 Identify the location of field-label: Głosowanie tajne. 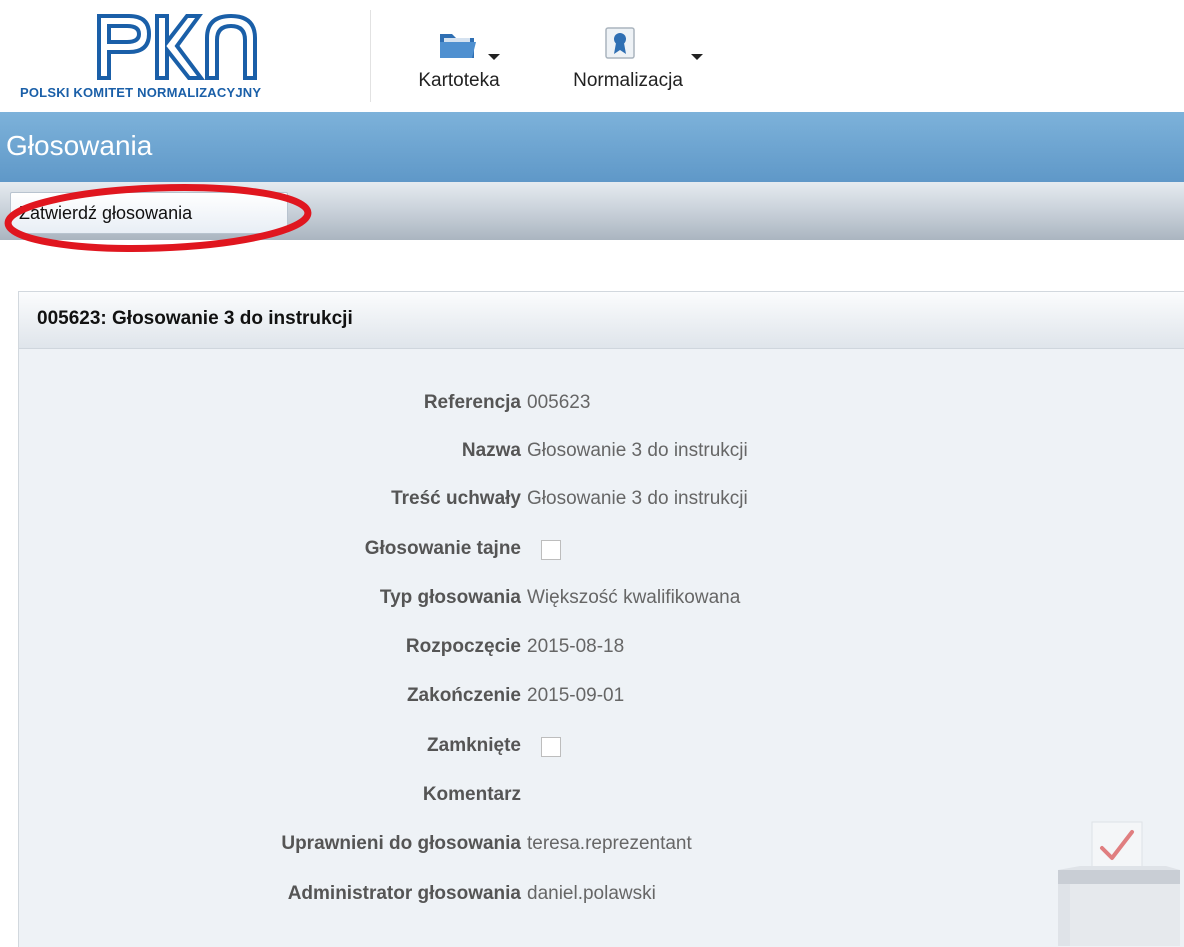
(442, 548).